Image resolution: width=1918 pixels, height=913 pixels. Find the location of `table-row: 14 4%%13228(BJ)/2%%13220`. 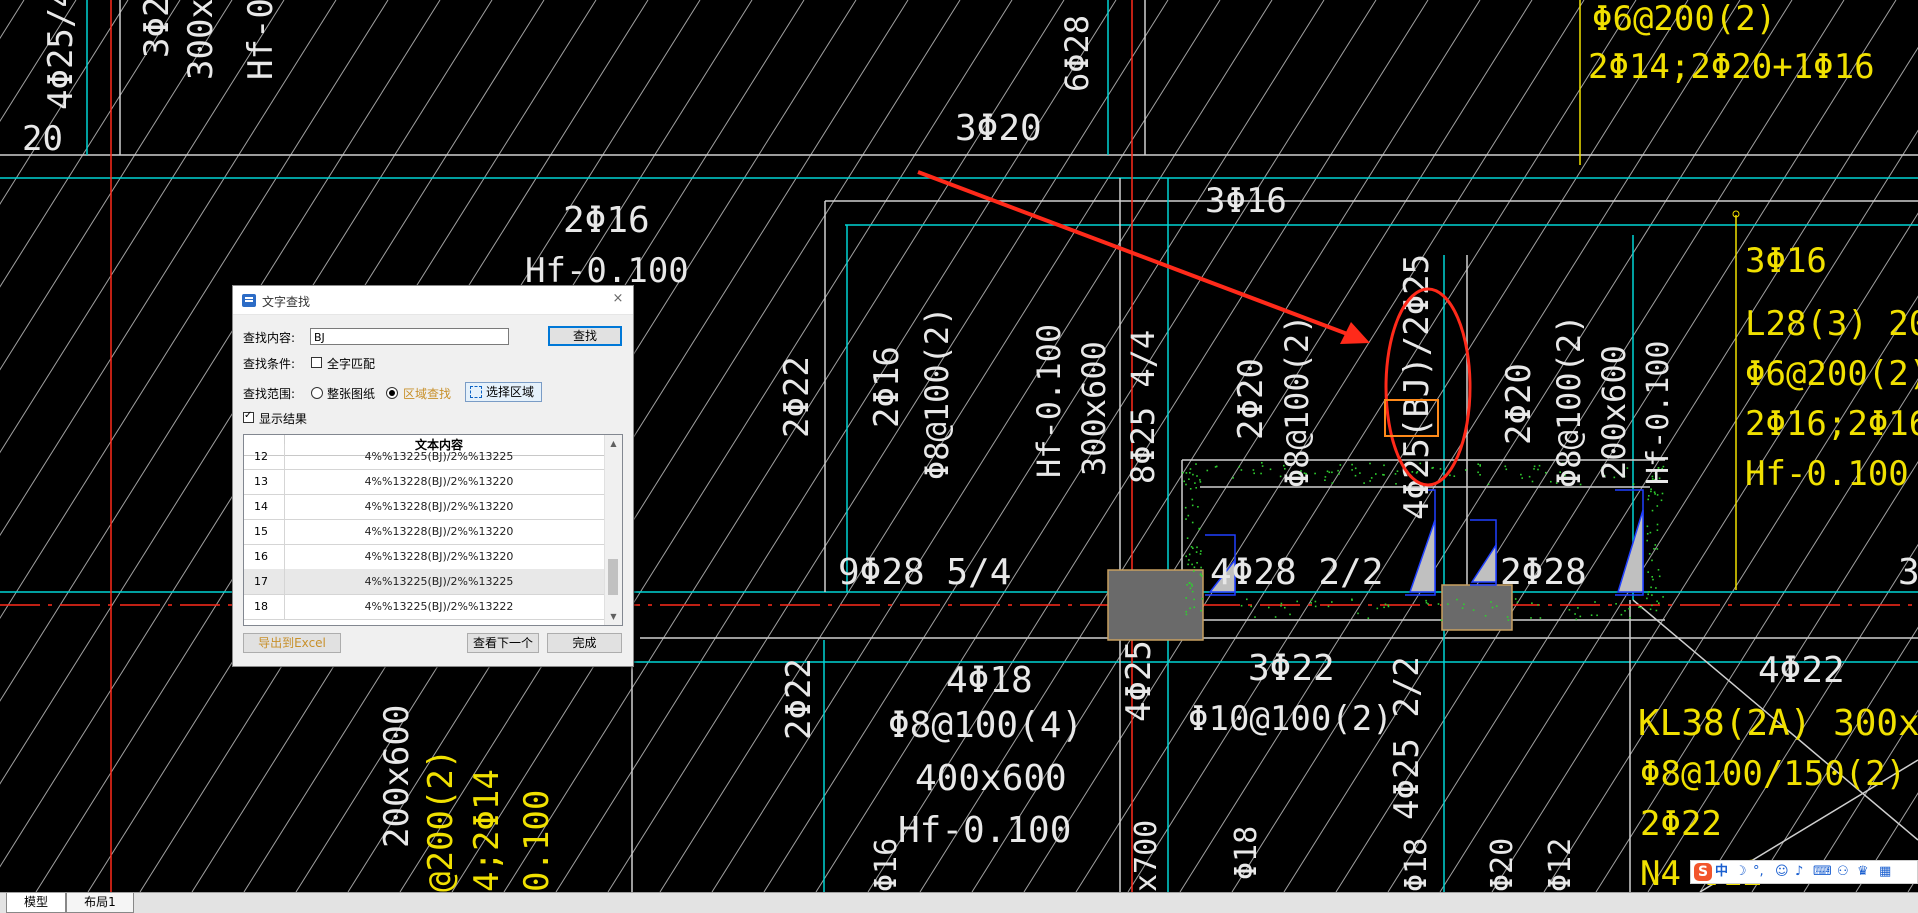

table-row: 14 4%%13228(BJ)/2%%13220 is located at coordinates (425, 507).